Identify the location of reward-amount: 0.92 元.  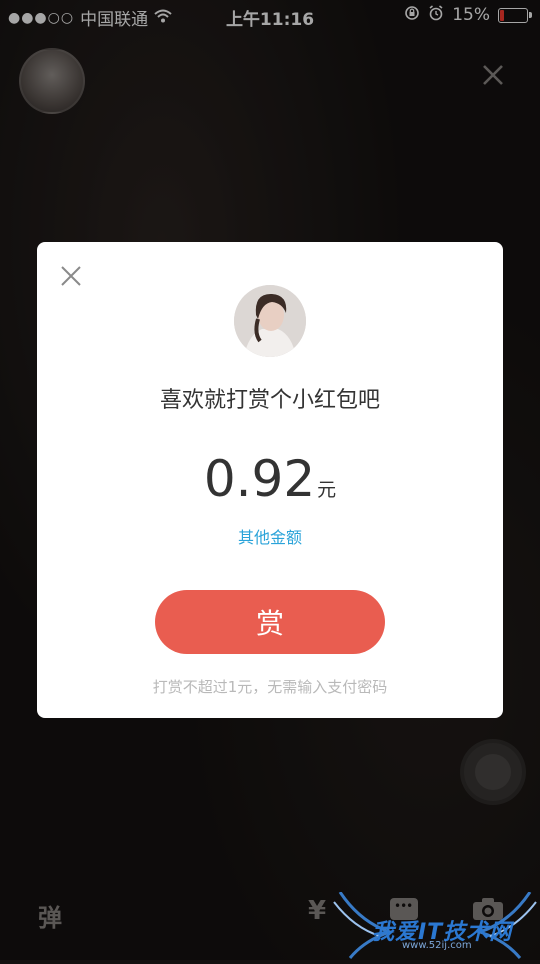
(270, 479).